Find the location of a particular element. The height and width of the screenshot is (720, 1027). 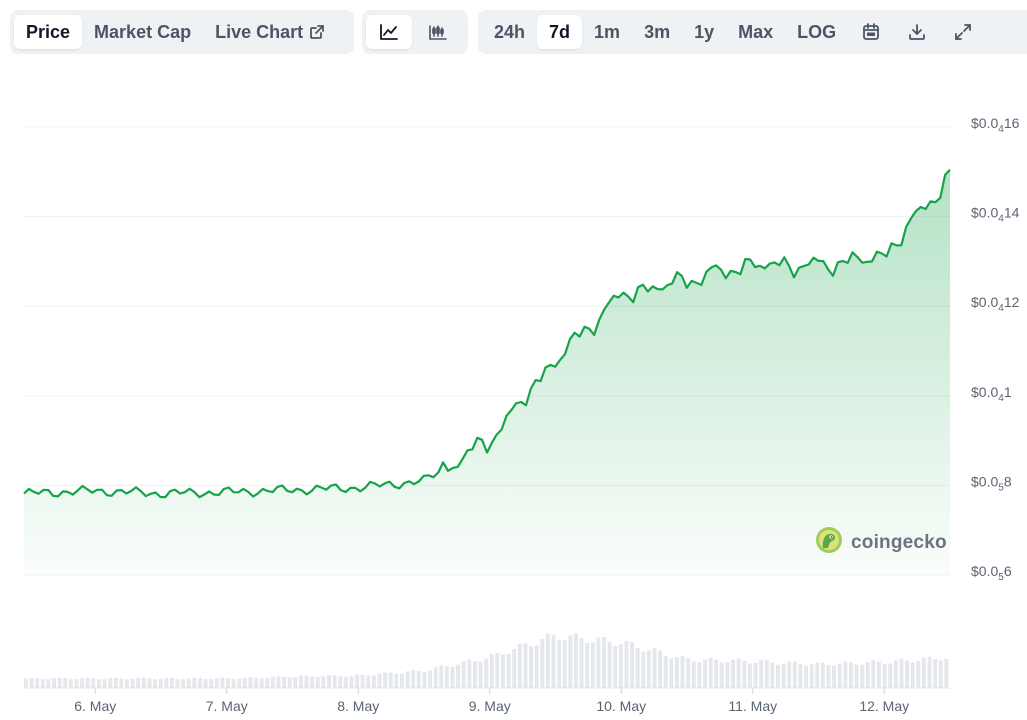

y-tick-label: $0.0416 is located at coordinates (995, 125).